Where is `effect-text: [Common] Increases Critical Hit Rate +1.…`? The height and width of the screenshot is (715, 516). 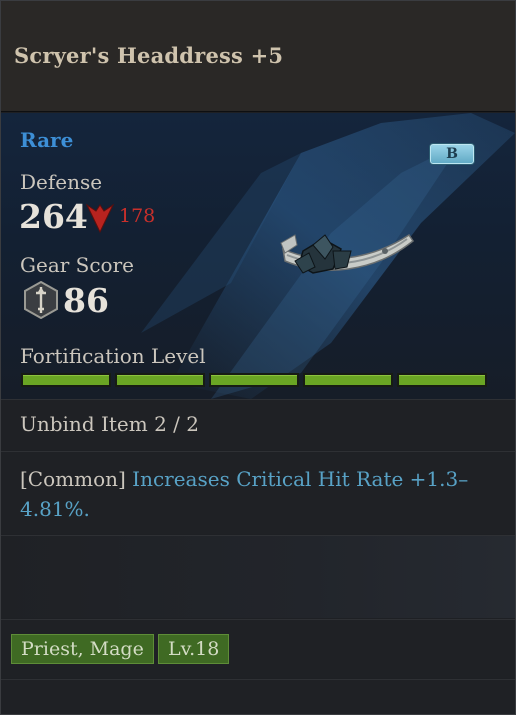
effect-text: [Common] Increases Critical Hit Rate +1.… is located at coordinates (257, 494).